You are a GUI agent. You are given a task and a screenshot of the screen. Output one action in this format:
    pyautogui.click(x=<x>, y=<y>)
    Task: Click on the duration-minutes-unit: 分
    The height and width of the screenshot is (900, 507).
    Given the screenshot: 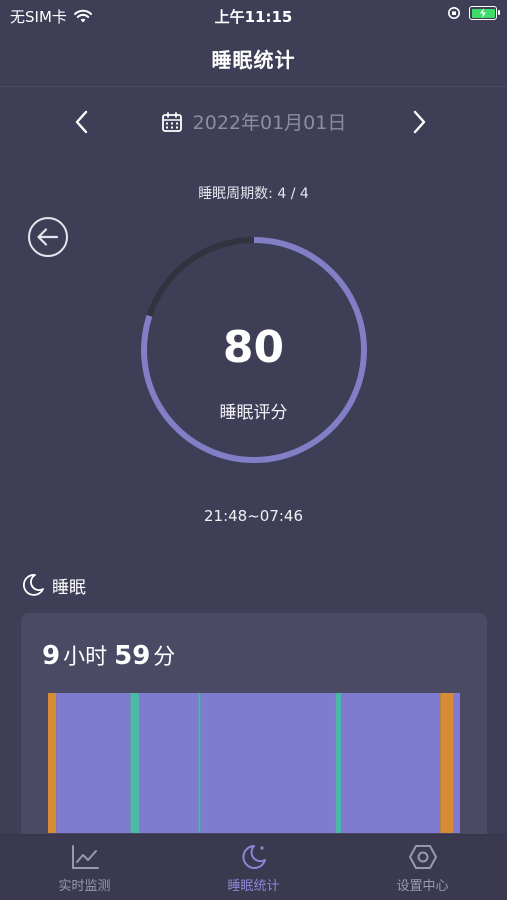 What is the action you would take?
    pyautogui.click(x=164, y=657)
    